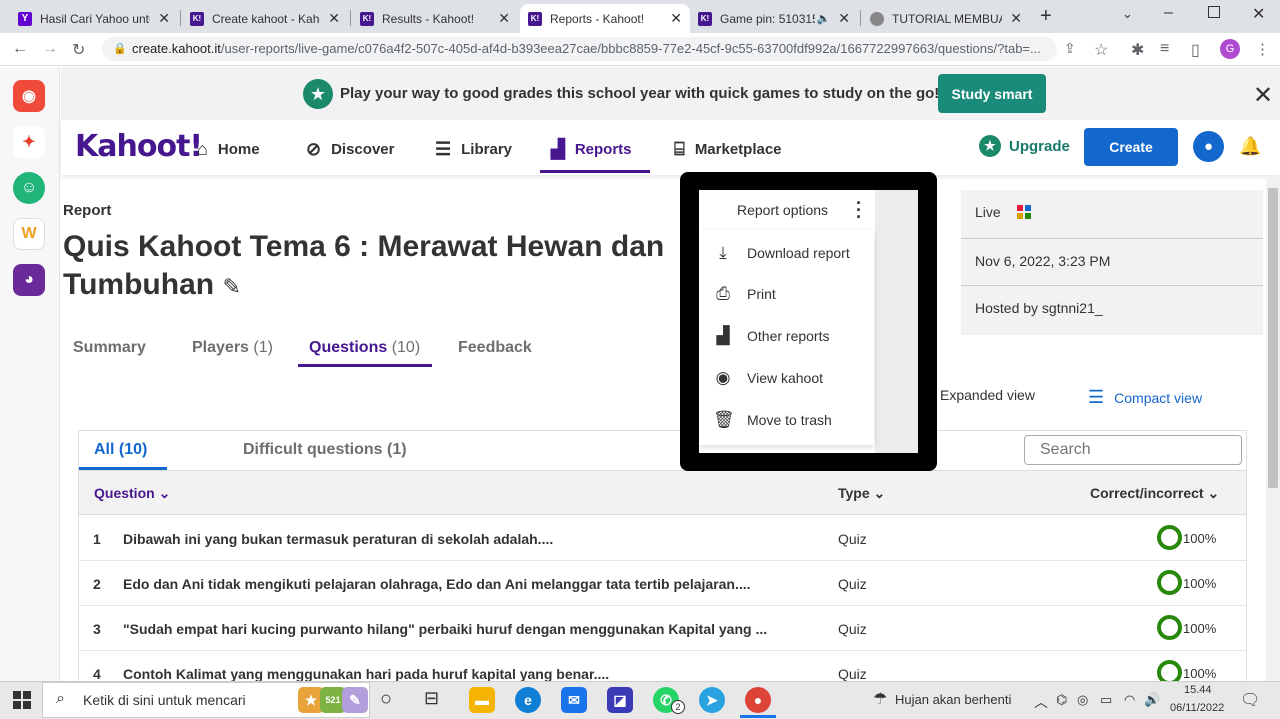  Describe the element at coordinates (1262, 49) in the screenshot. I see `browser-menu-icon: ⋮` at that location.